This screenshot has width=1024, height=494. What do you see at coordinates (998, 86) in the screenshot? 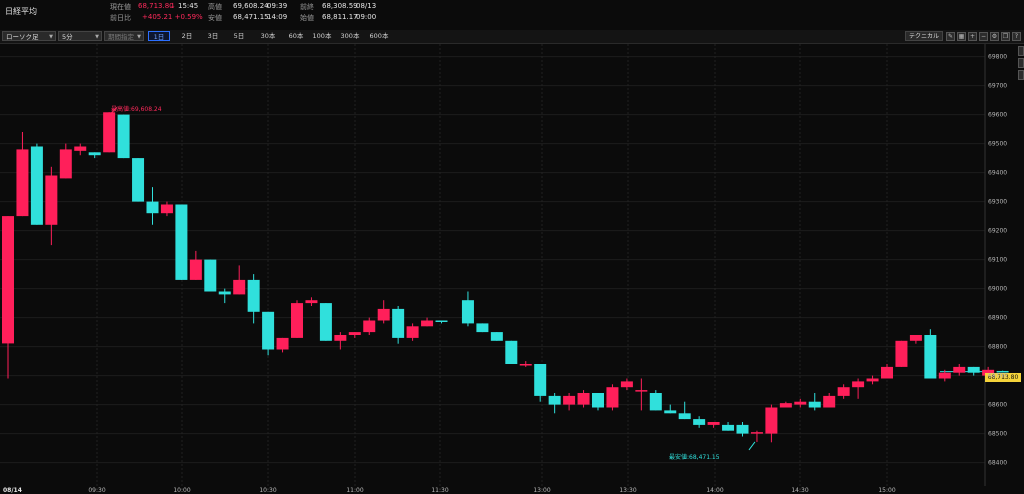
I see `y-tick-label: 69700` at bounding box center [998, 86].